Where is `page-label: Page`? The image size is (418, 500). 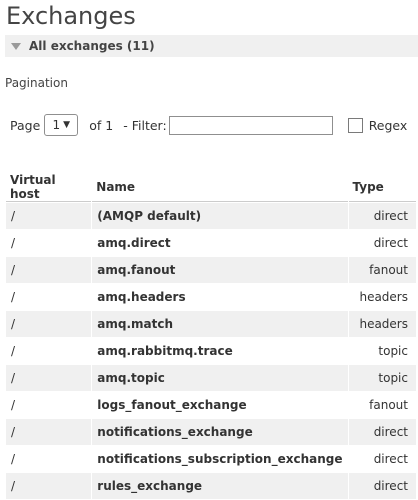
page-label: Page is located at coordinates (25, 125).